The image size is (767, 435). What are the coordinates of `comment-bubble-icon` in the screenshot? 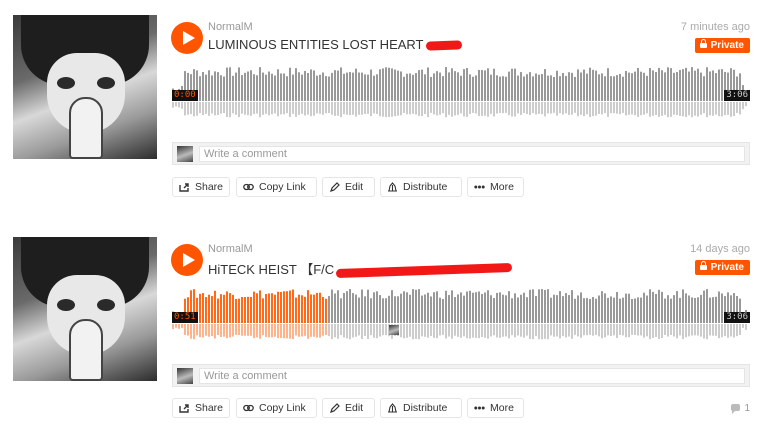 It's located at (736, 409).